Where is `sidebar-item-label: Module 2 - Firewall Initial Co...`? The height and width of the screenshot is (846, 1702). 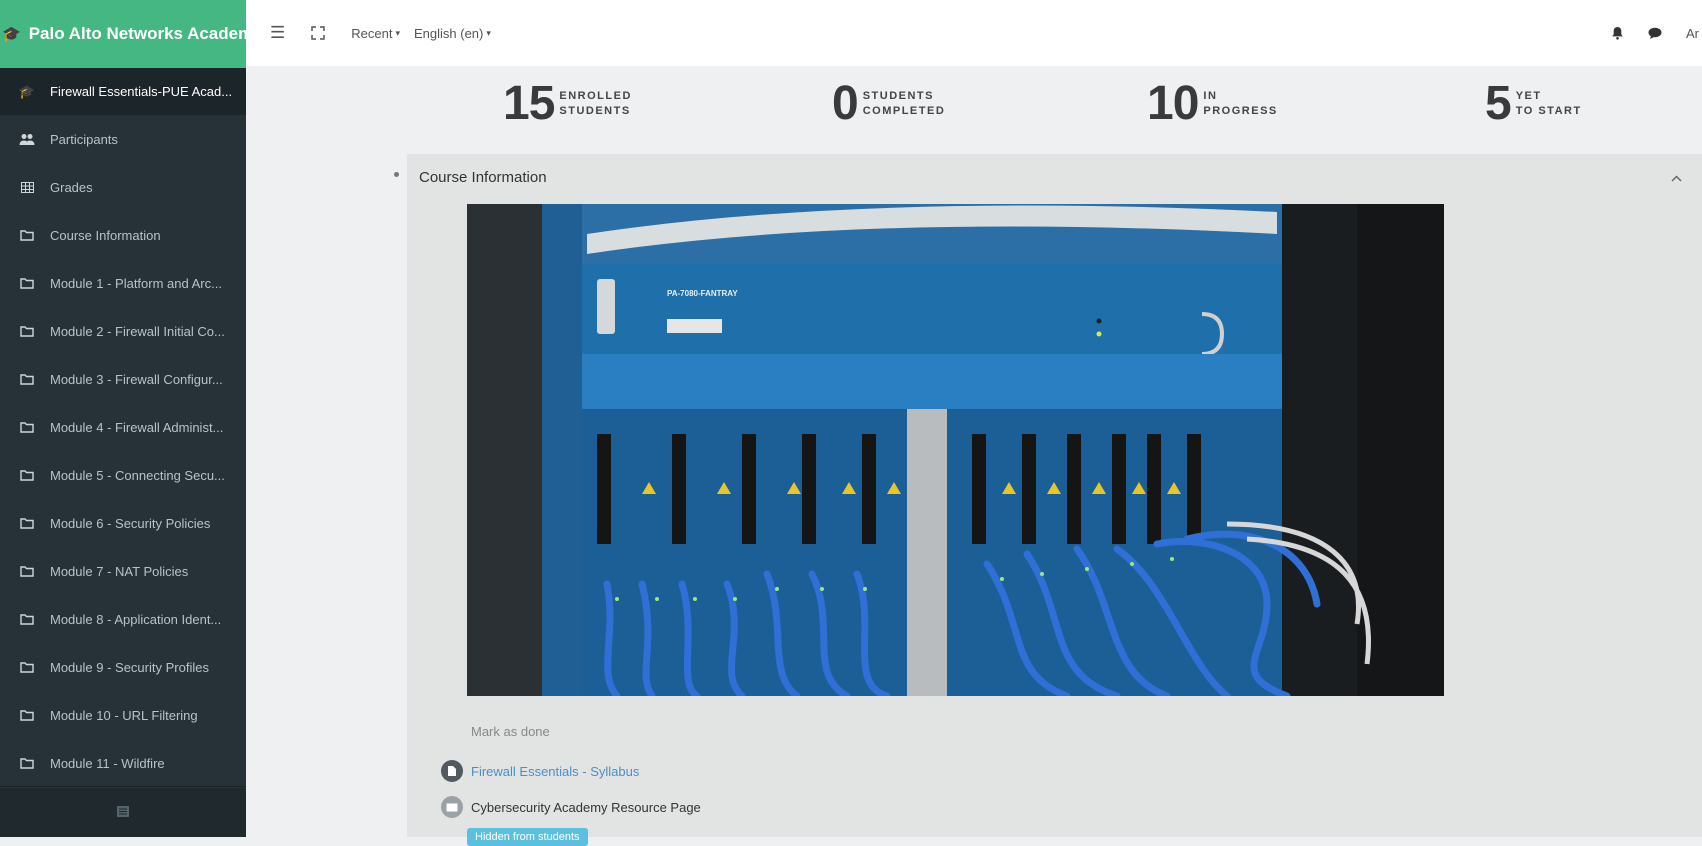 sidebar-item-label: Module 2 - Firewall Initial Co... is located at coordinates (137, 331).